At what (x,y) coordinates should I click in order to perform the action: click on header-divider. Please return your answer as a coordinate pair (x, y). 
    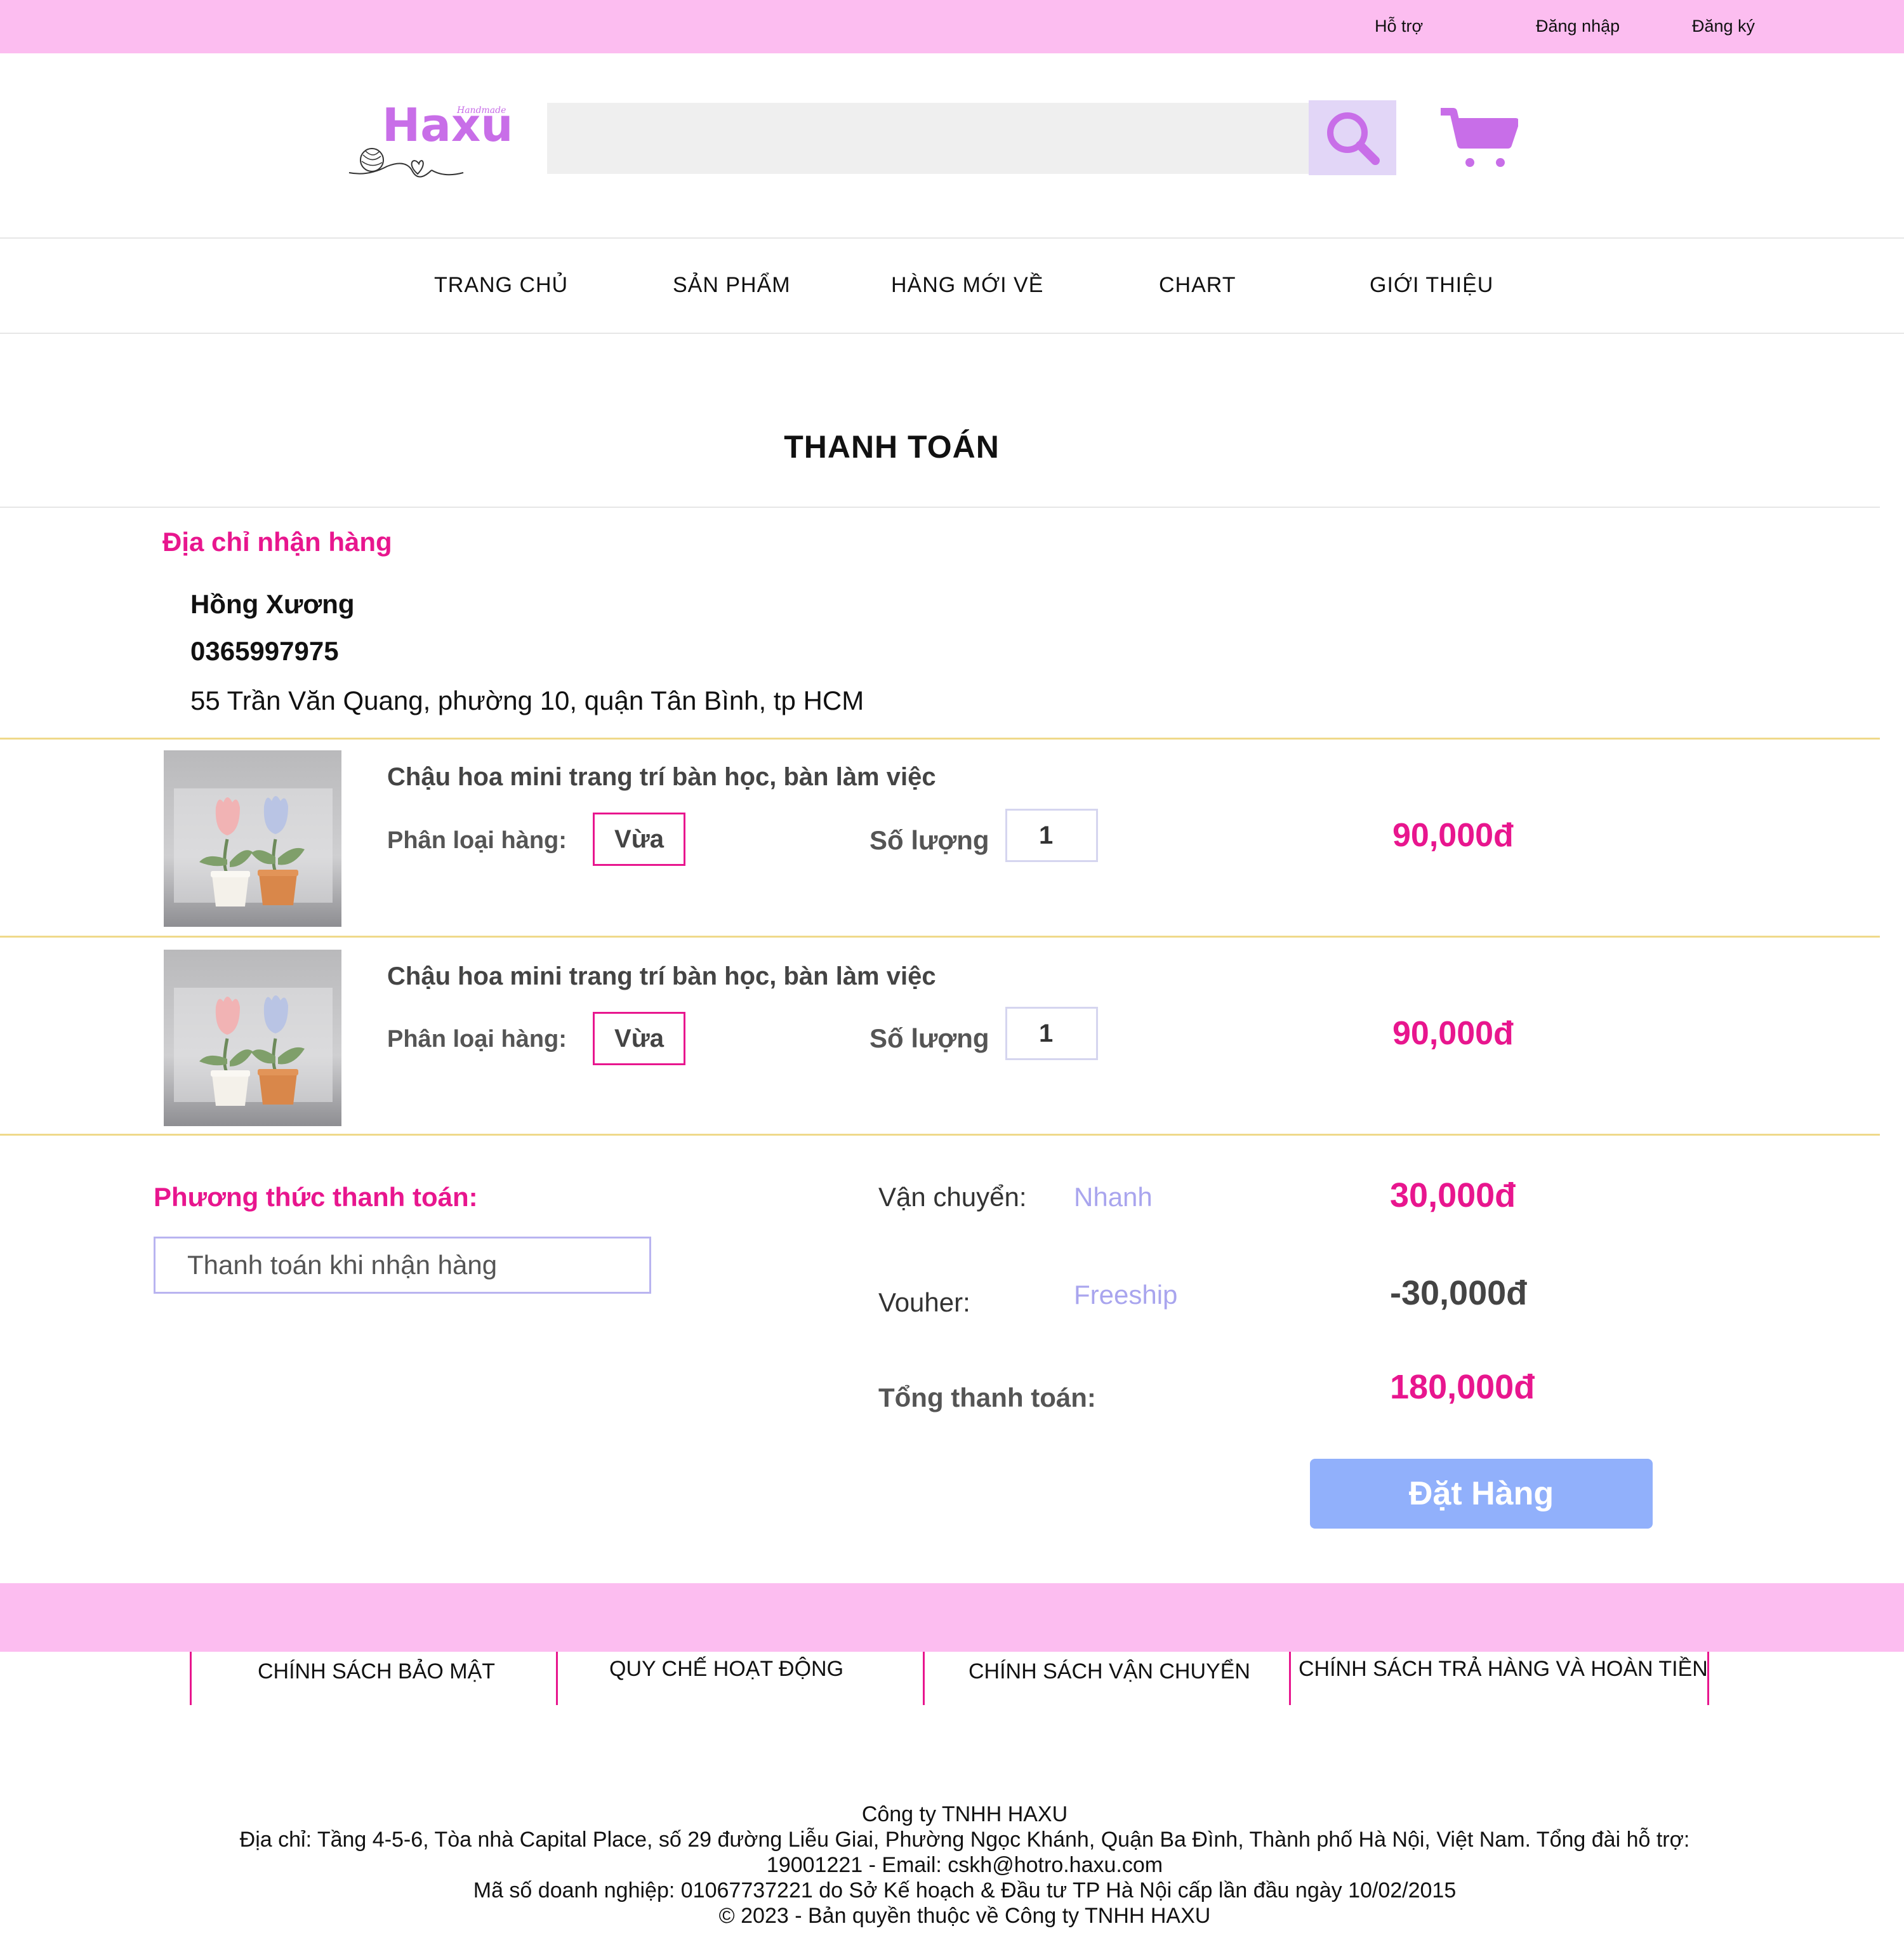
    Looking at the image, I should click on (952, 238).